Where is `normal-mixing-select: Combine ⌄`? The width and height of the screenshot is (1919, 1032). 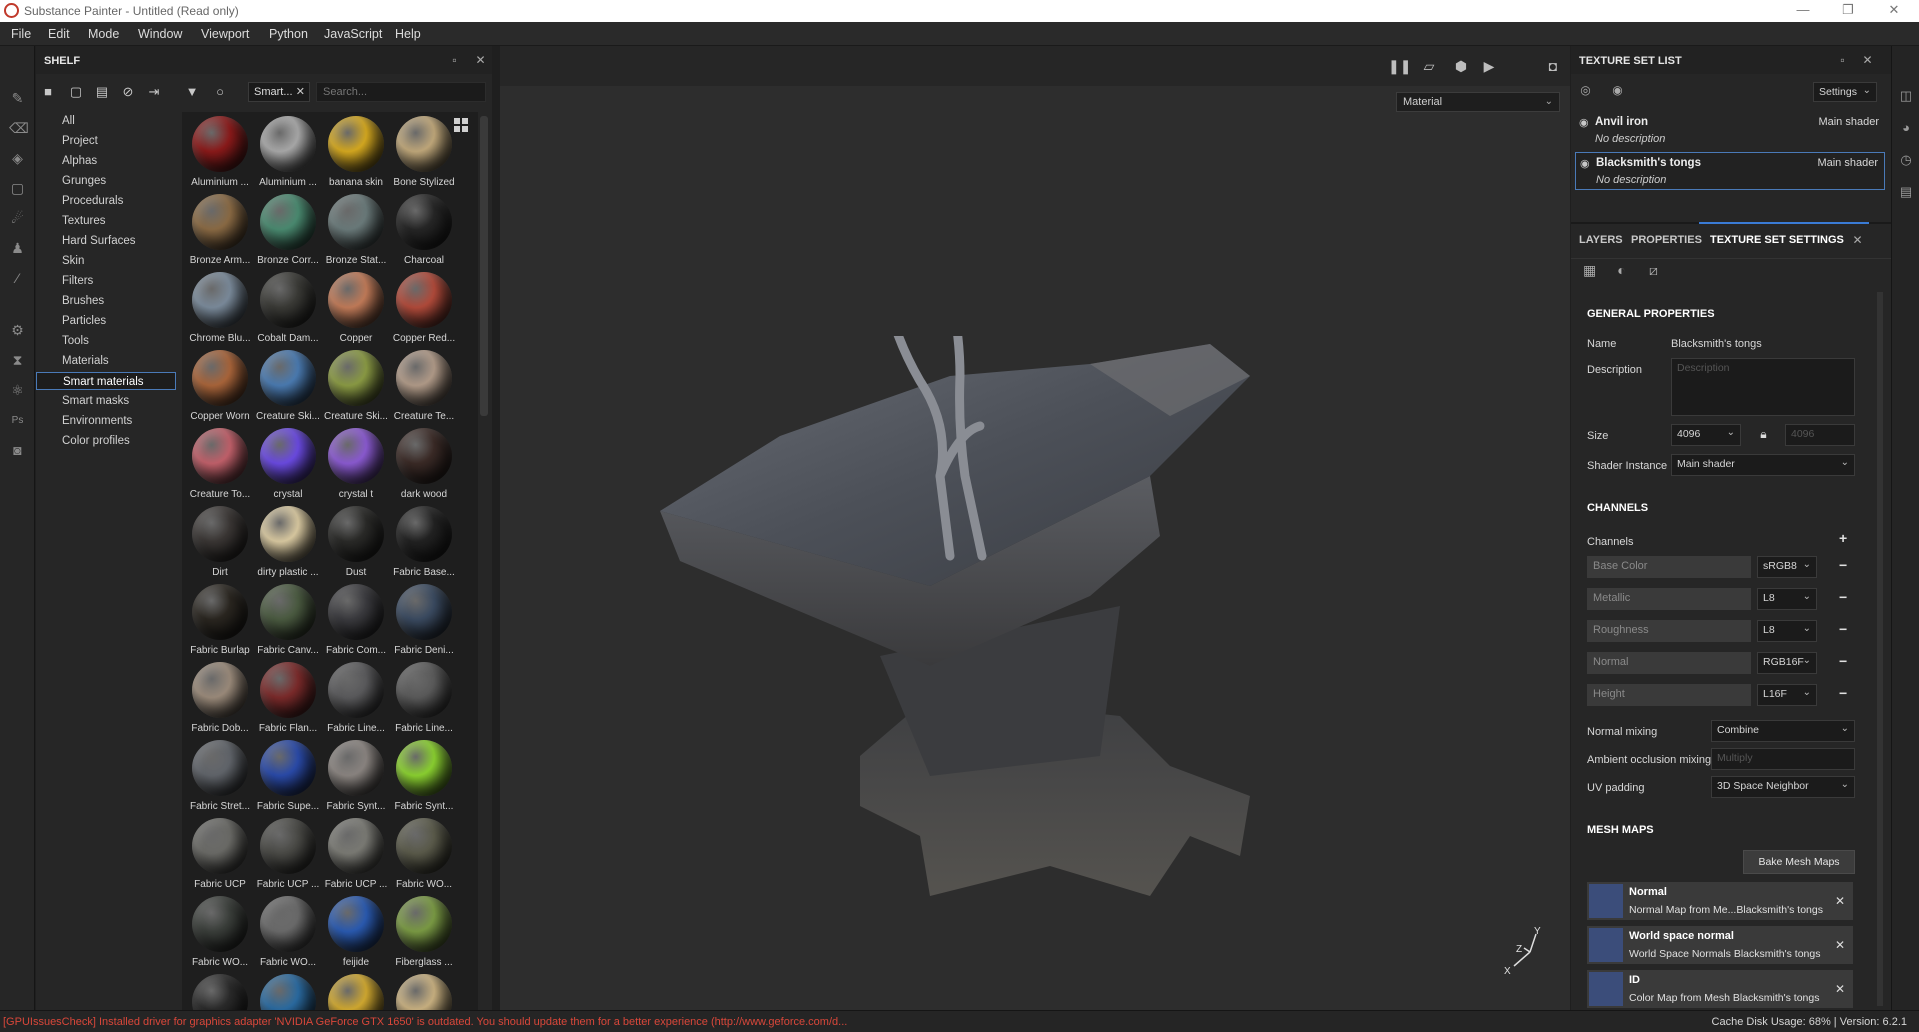 normal-mixing-select: Combine ⌄ is located at coordinates (1783, 731).